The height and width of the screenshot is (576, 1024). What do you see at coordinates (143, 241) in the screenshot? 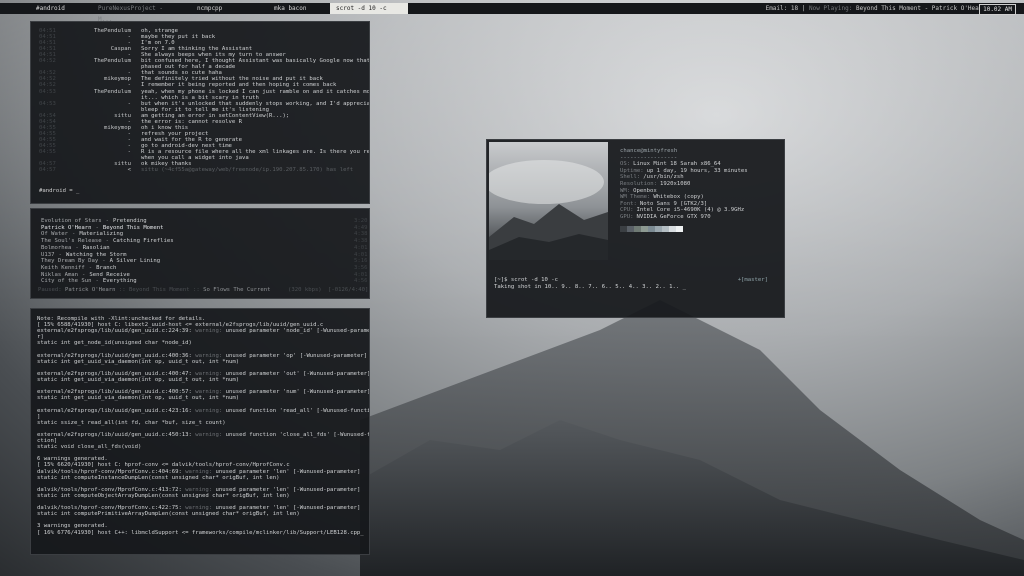
I see `track-title: Catching Fireflies` at bounding box center [143, 241].